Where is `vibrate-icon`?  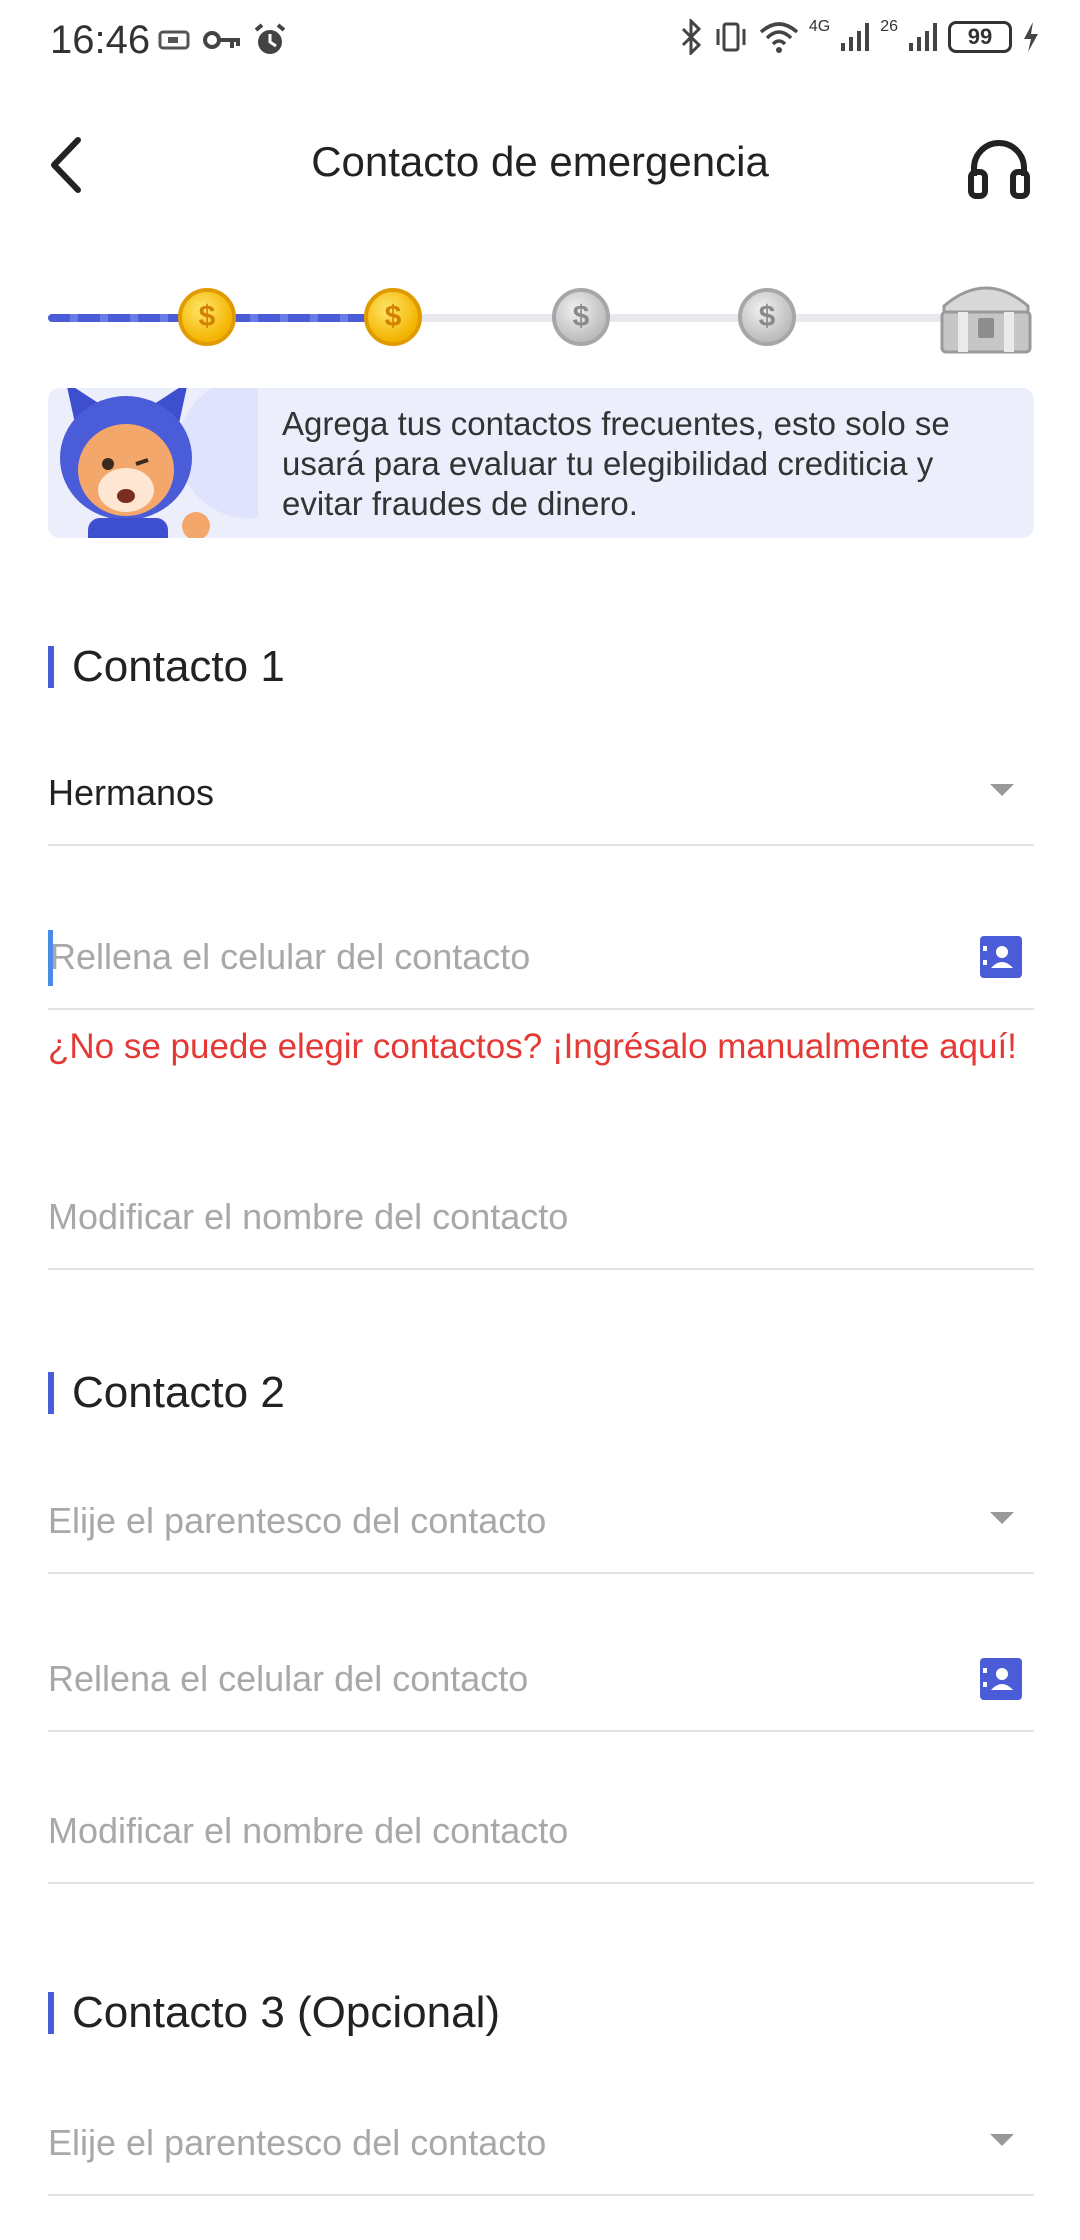 vibrate-icon is located at coordinates (731, 37).